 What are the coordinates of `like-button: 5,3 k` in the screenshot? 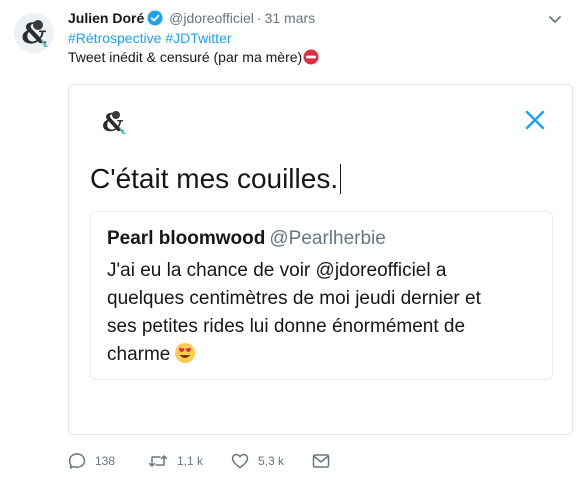 It's located at (257, 461).